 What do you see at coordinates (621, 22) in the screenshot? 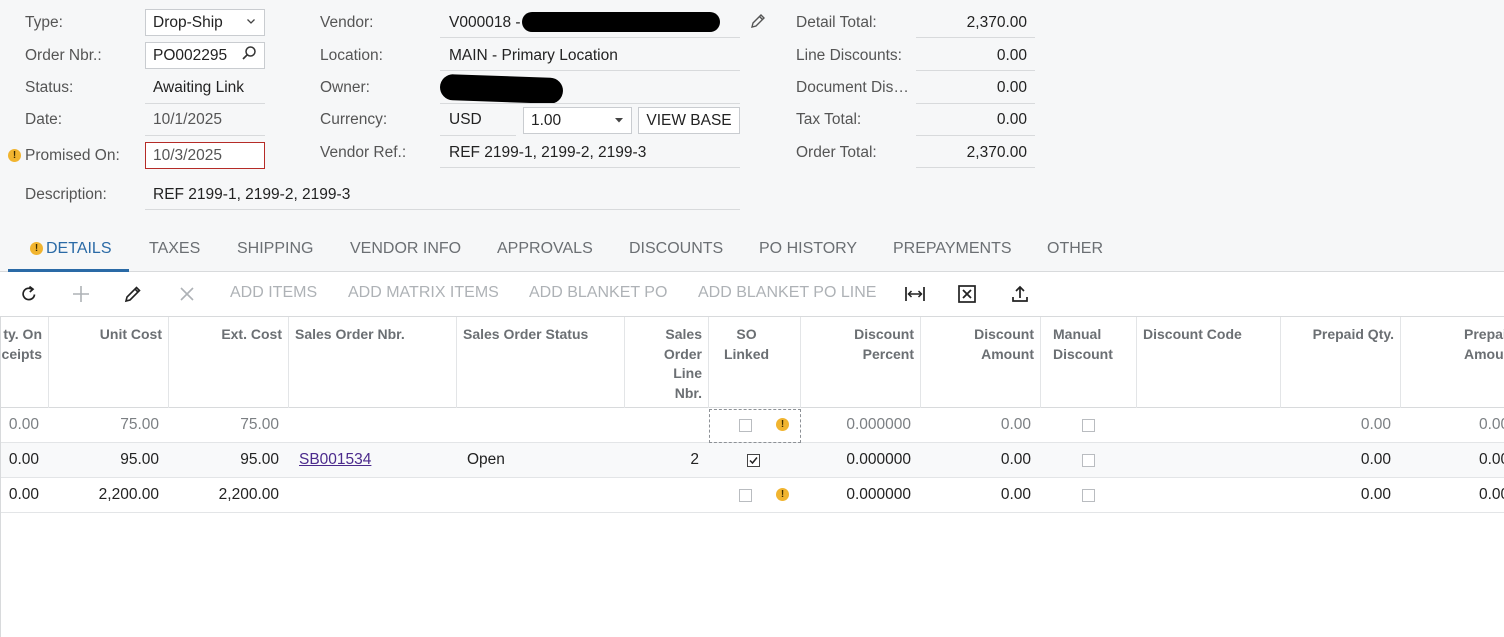
I see `redacted-vendor-name` at bounding box center [621, 22].